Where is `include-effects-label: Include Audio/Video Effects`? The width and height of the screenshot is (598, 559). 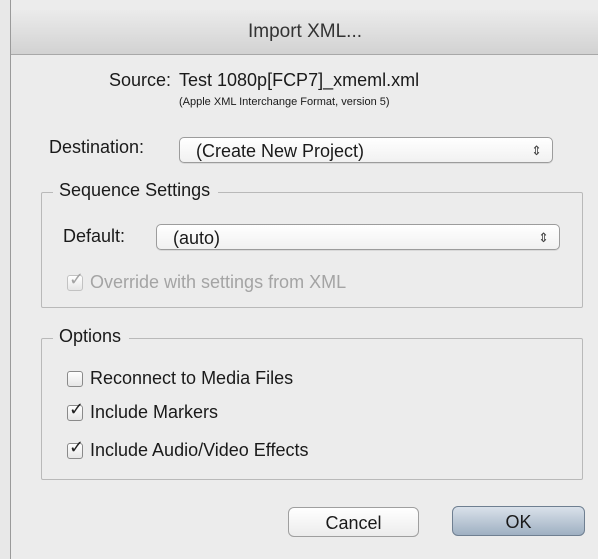 include-effects-label: Include Audio/Video Effects is located at coordinates (199, 450).